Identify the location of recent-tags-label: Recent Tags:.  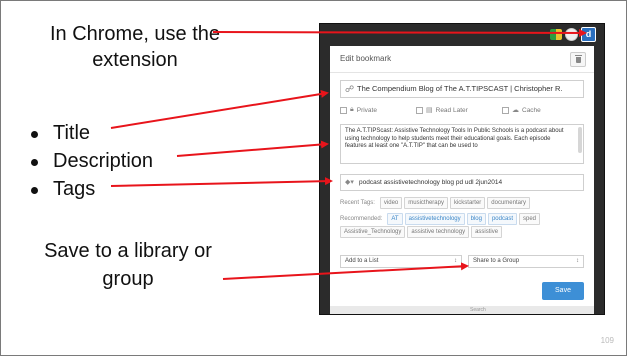
(357, 203).